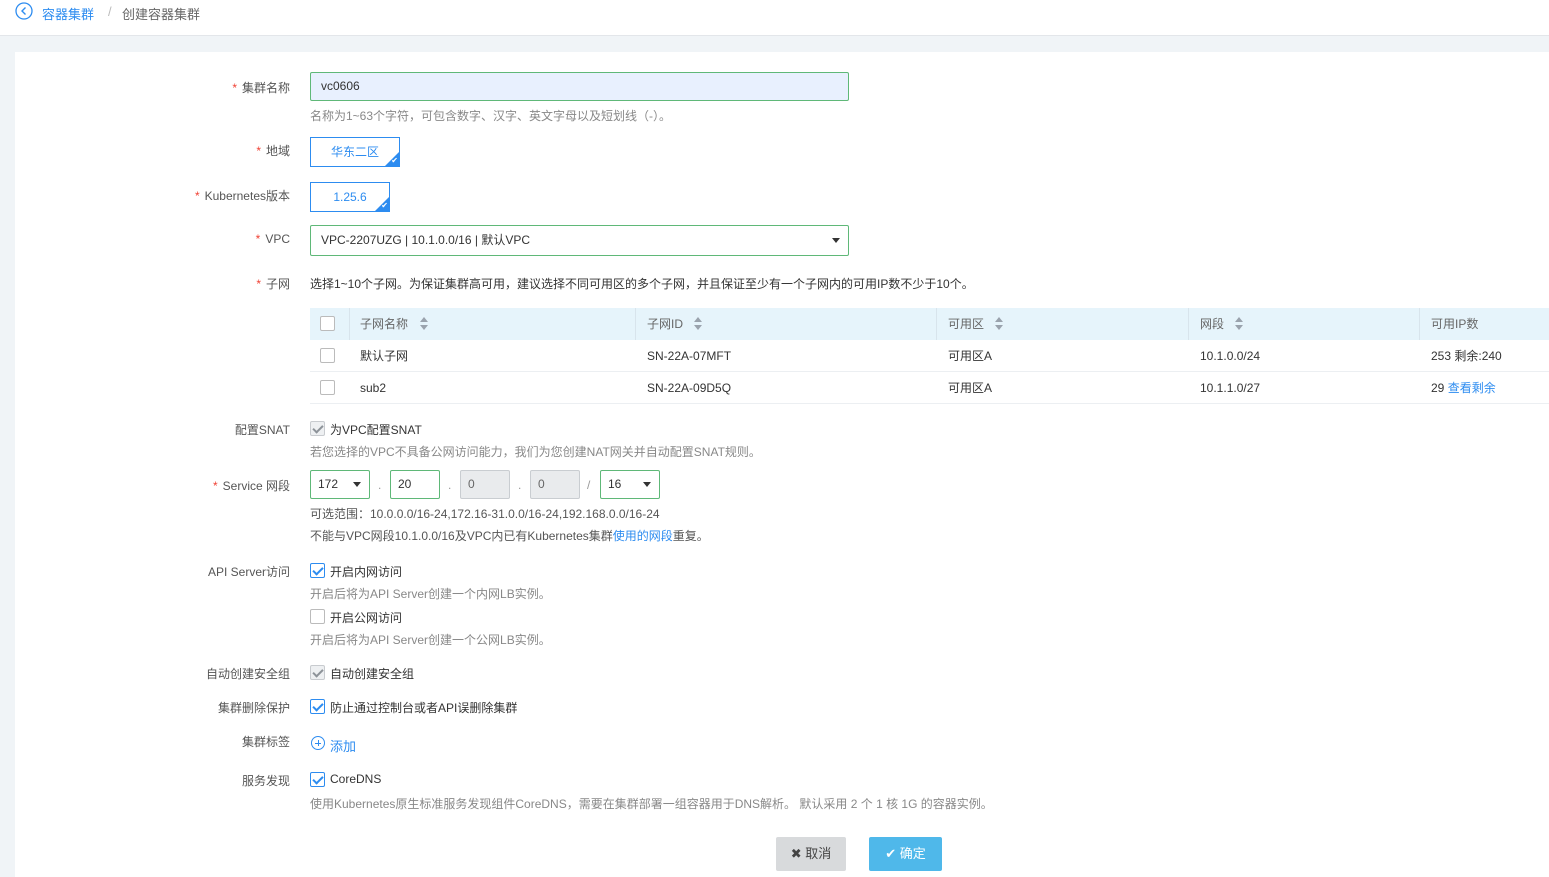 The width and height of the screenshot is (1549, 877). What do you see at coordinates (690, 536) in the screenshot?
I see `conflict-suffix: 重复。` at bounding box center [690, 536].